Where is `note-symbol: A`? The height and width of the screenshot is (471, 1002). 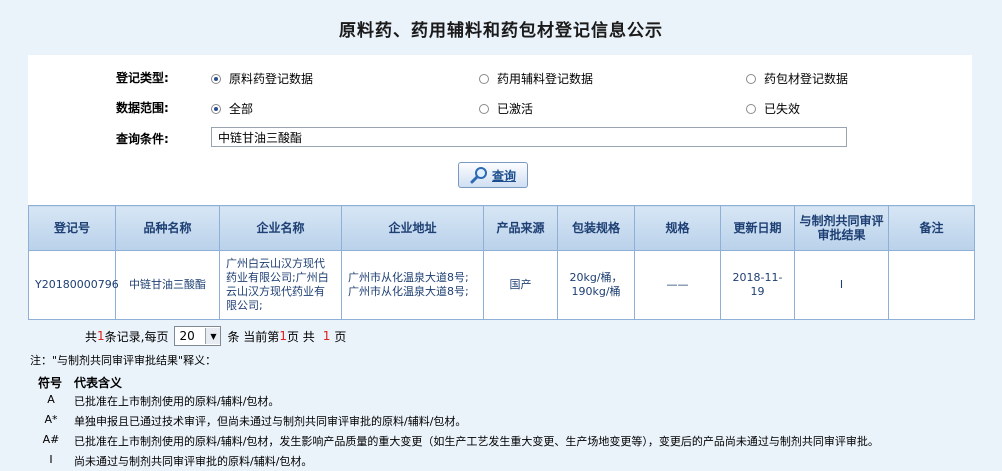
note-symbol: A is located at coordinates (51, 399).